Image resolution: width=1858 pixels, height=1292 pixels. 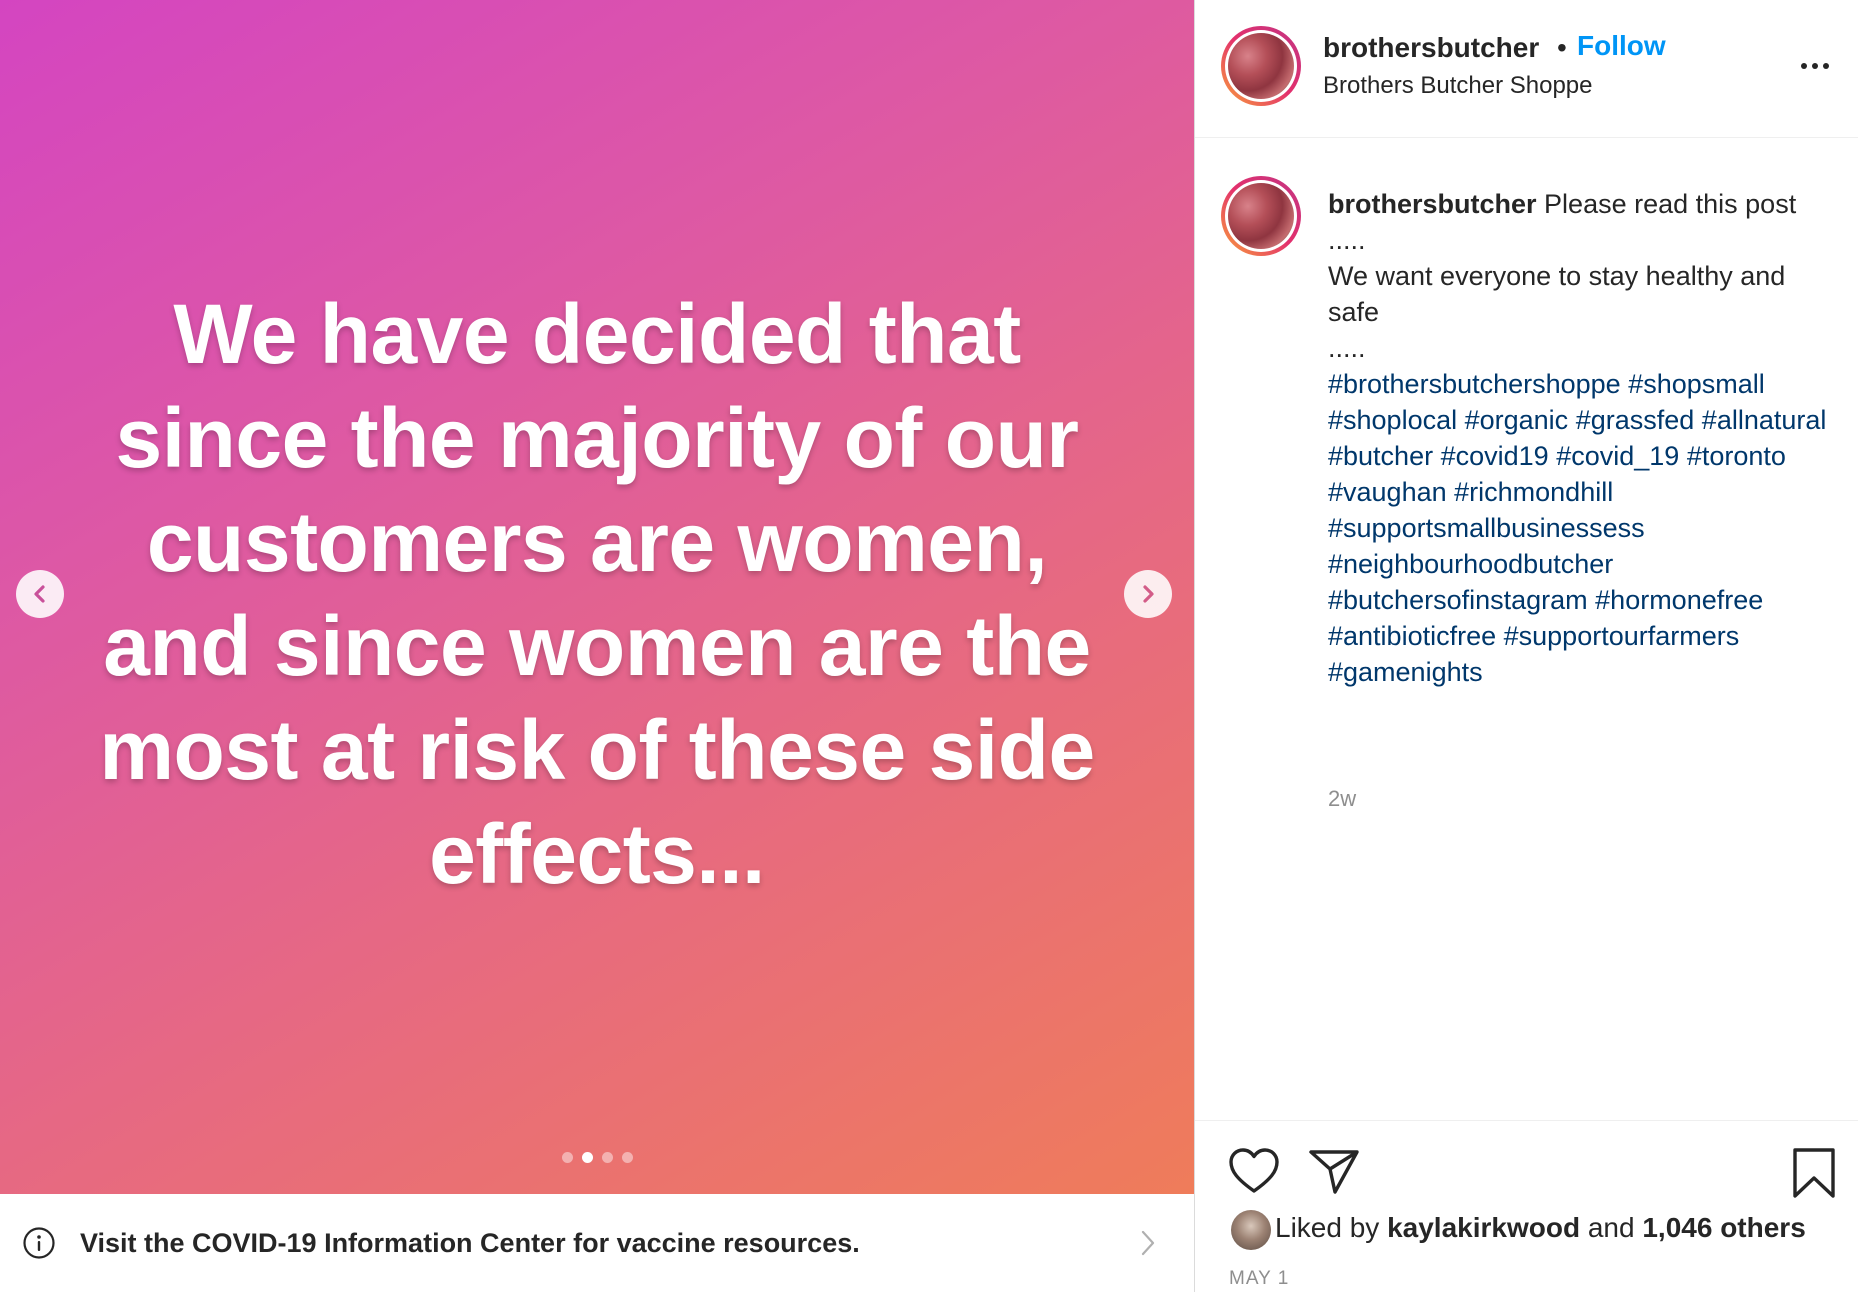 I want to click on hashtag-link: #shopsmall, so click(x=1696, y=384).